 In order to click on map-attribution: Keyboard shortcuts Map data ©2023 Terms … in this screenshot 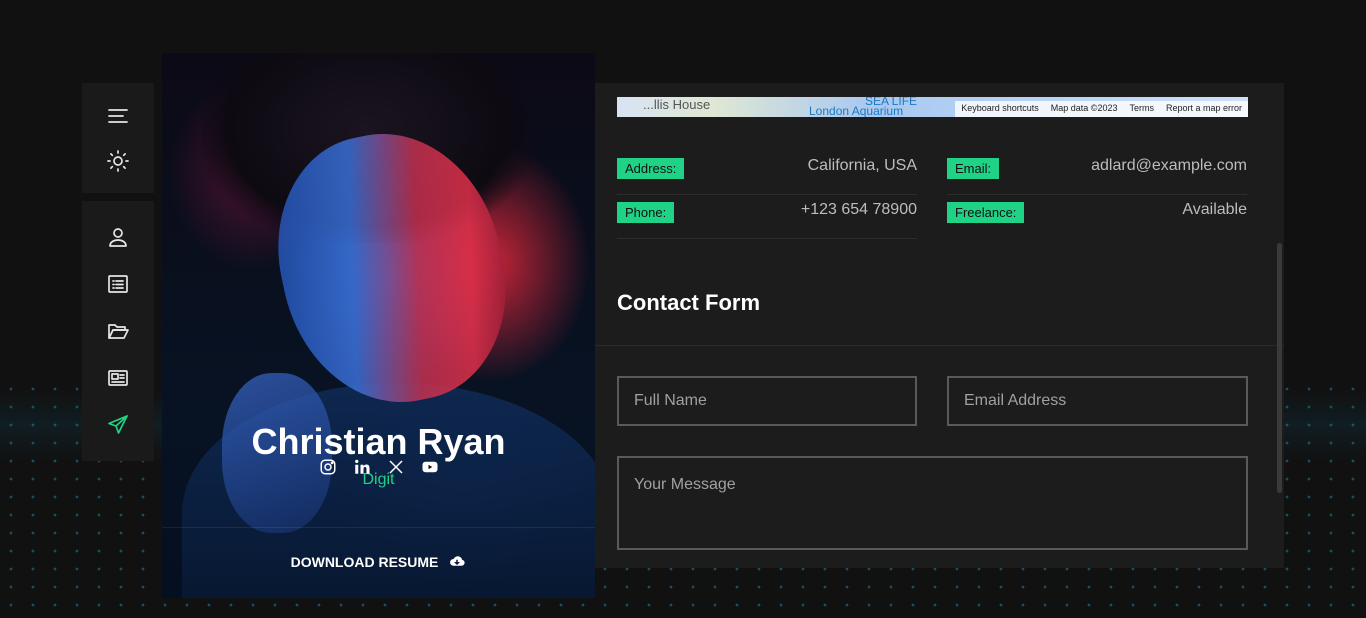, I will do `click(1101, 109)`.